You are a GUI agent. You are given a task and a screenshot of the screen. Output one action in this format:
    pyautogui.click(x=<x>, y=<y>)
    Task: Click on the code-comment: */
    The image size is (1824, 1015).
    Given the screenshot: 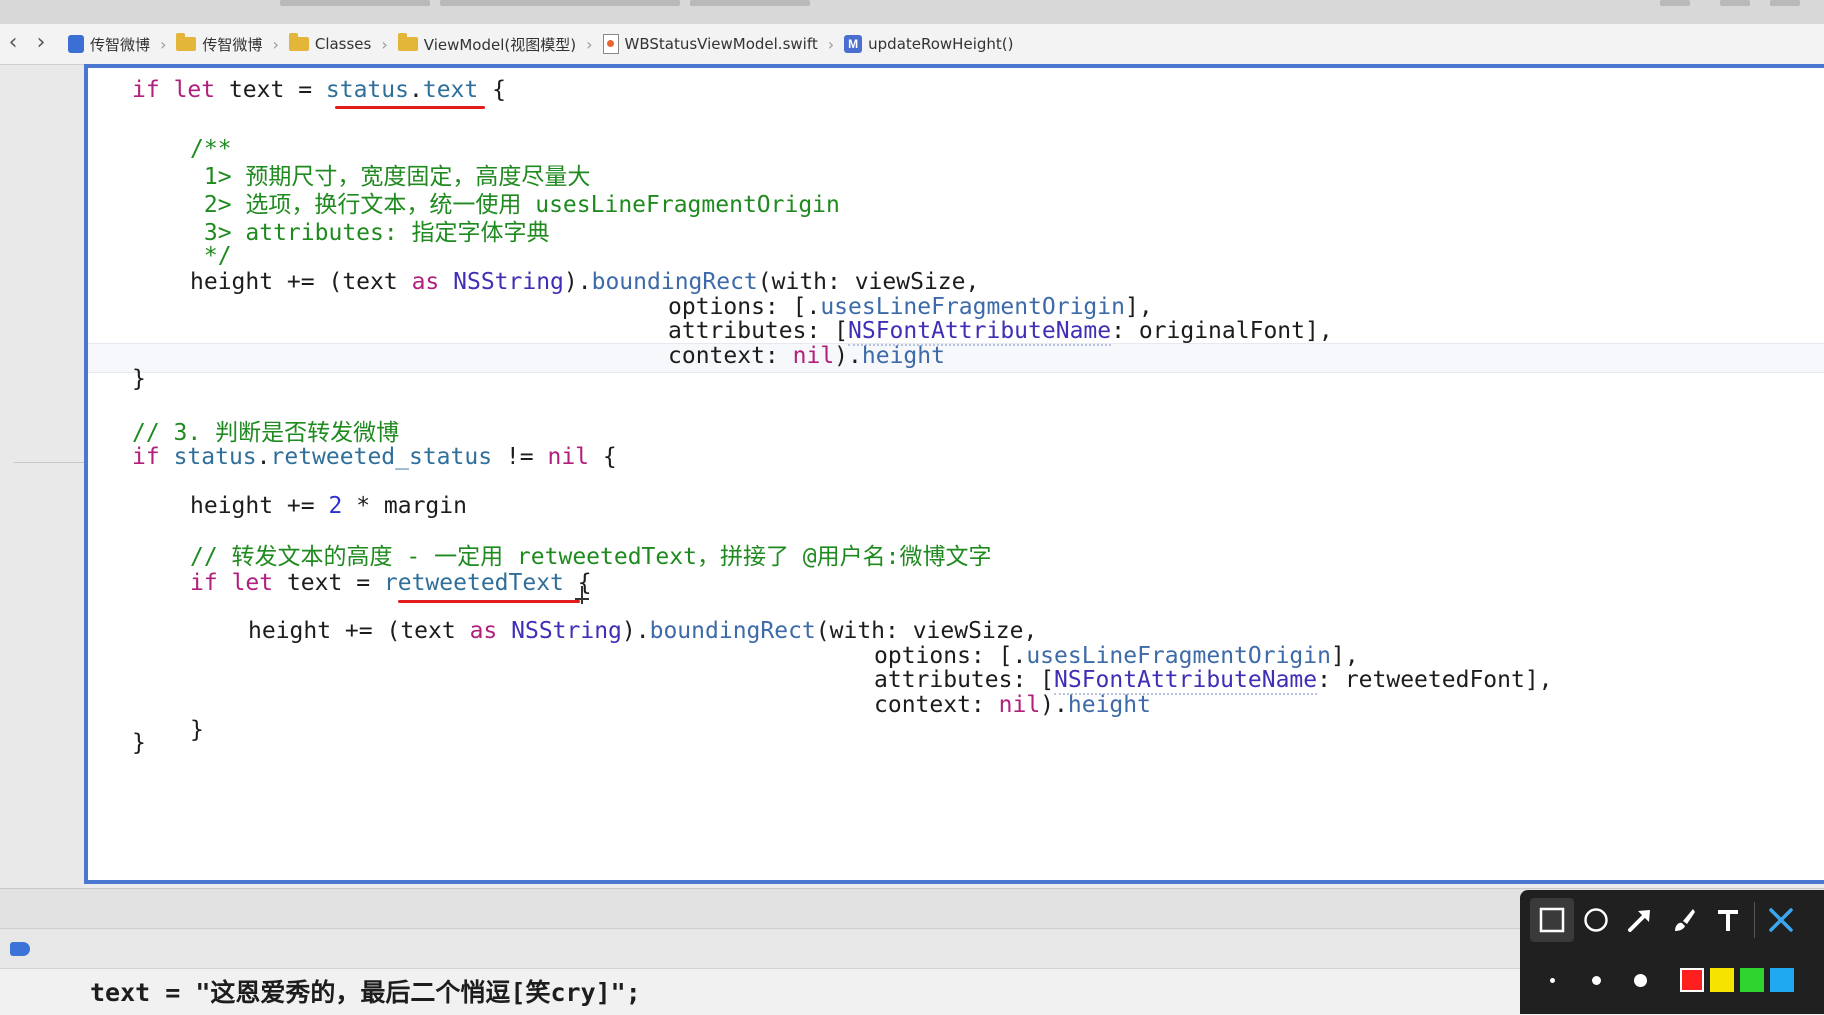 What is the action you would take?
    pyautogui.click(x=211, y=256)
    